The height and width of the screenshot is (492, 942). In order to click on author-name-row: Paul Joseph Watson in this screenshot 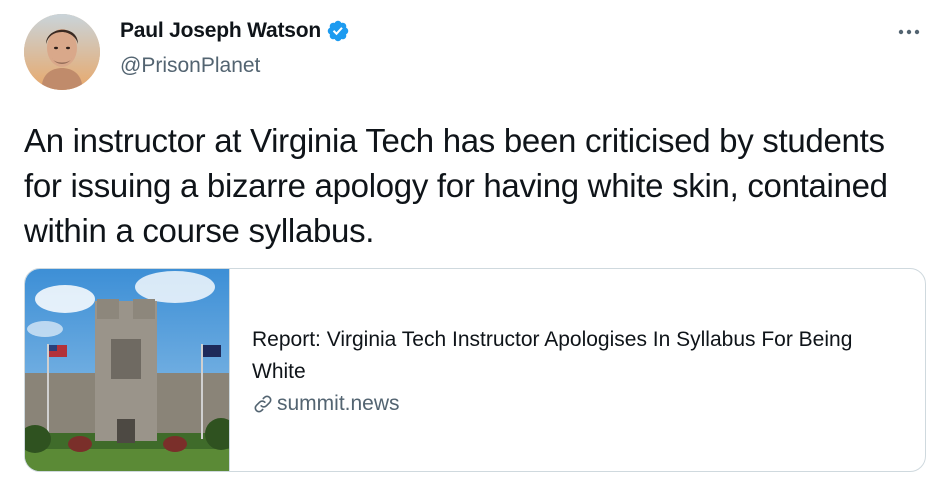, I will do `click(235, 31)`.